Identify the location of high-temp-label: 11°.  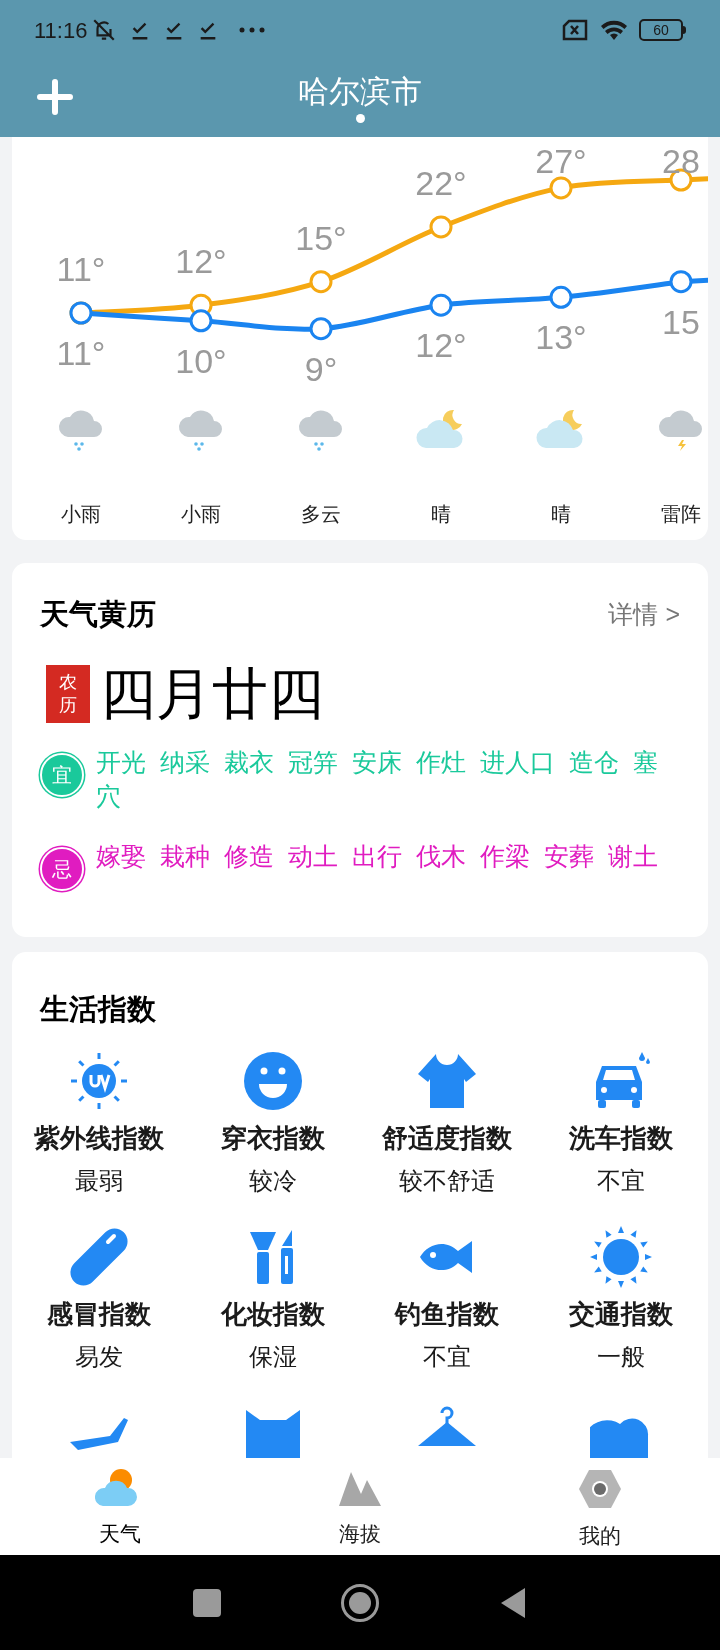
(81, 269).